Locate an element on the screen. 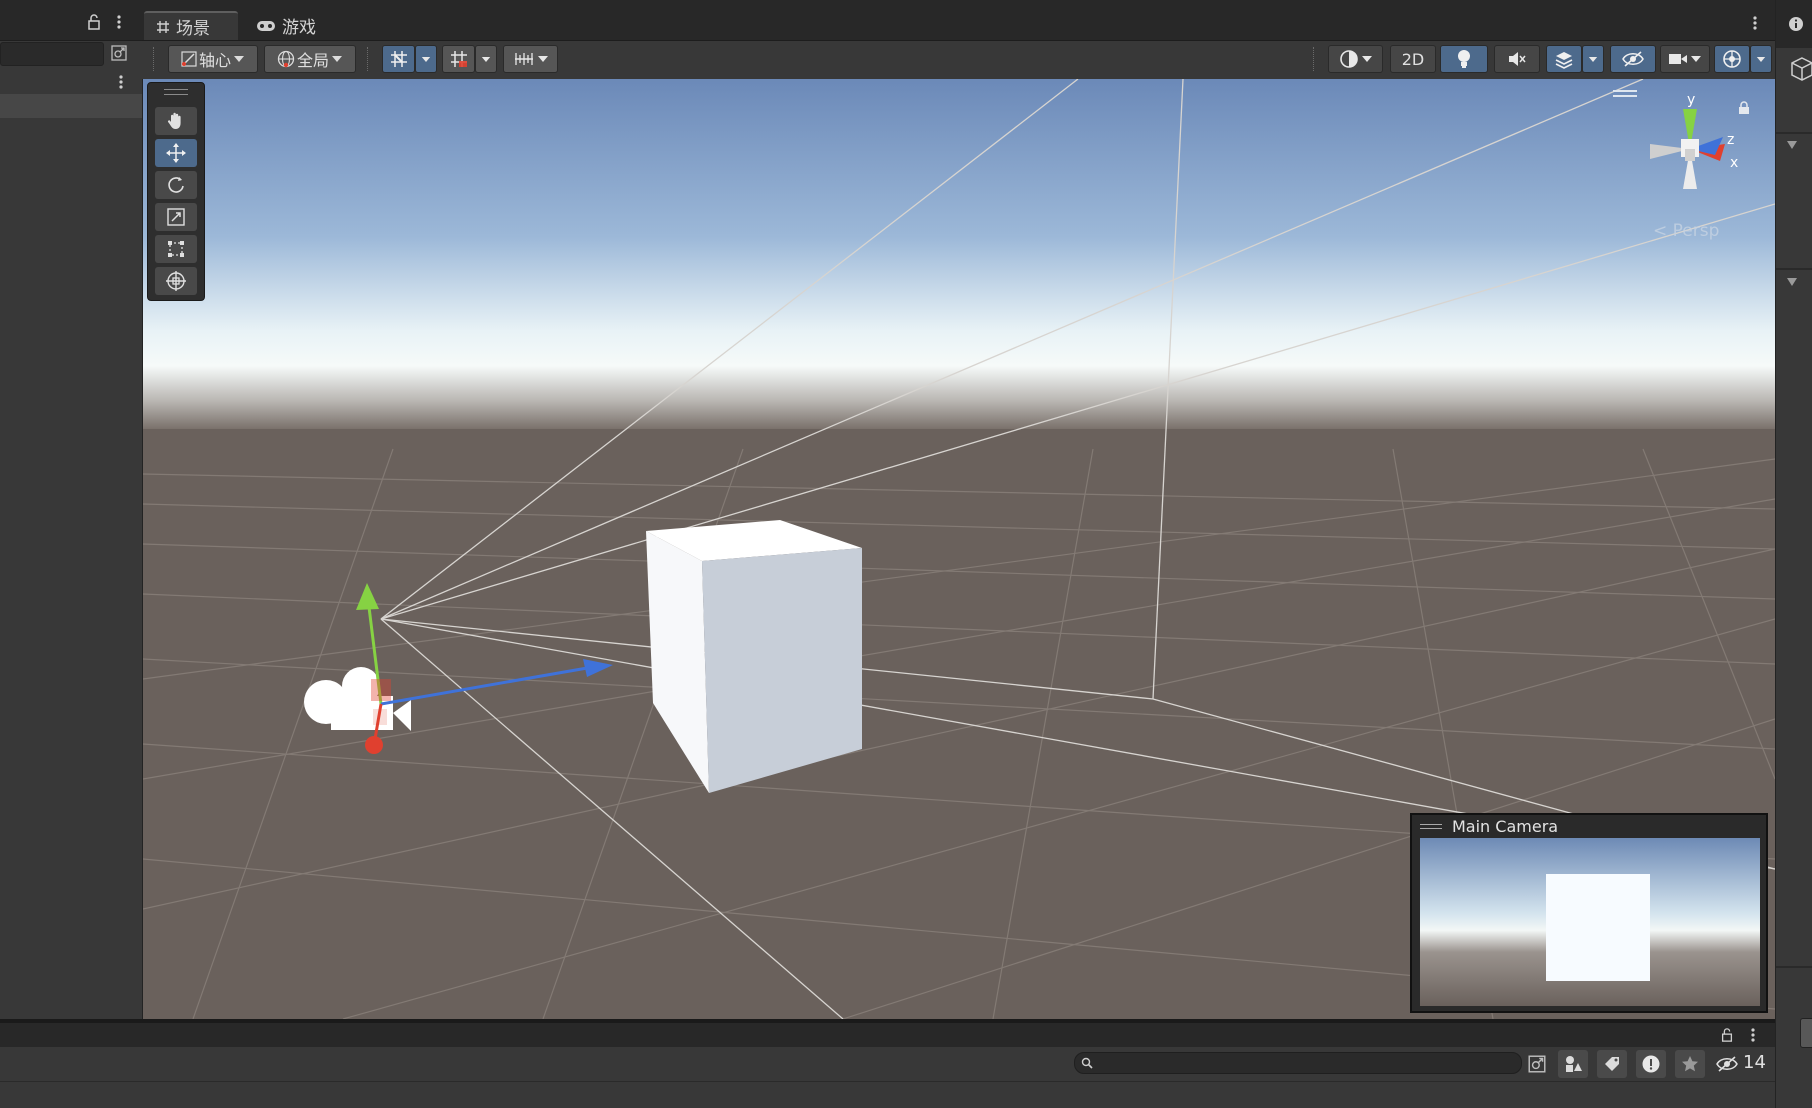 This screenshot has height=1108, width=1812. info-icon is located at coordinates (1796, 24).